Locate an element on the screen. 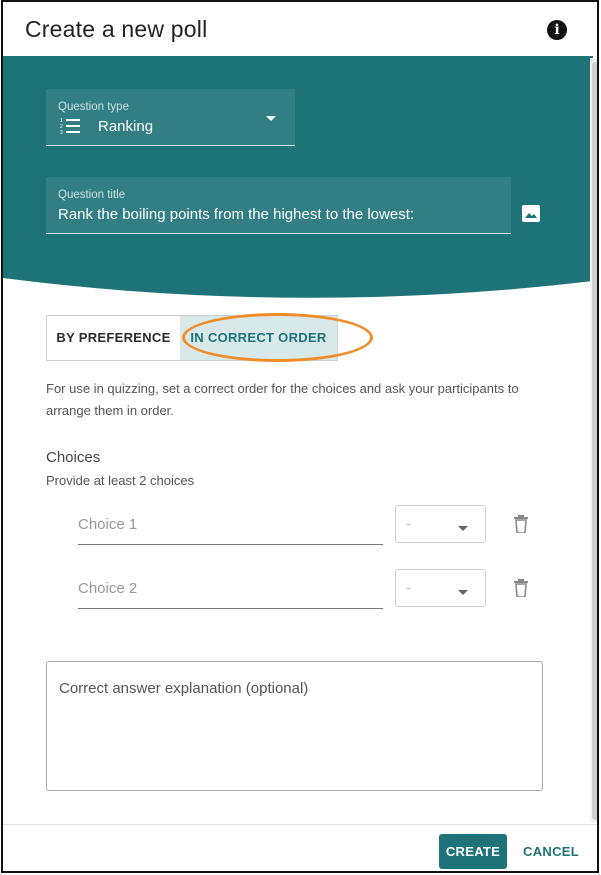 The image size is (601, 875). info-icon: i is located at coordinates (557, 30).